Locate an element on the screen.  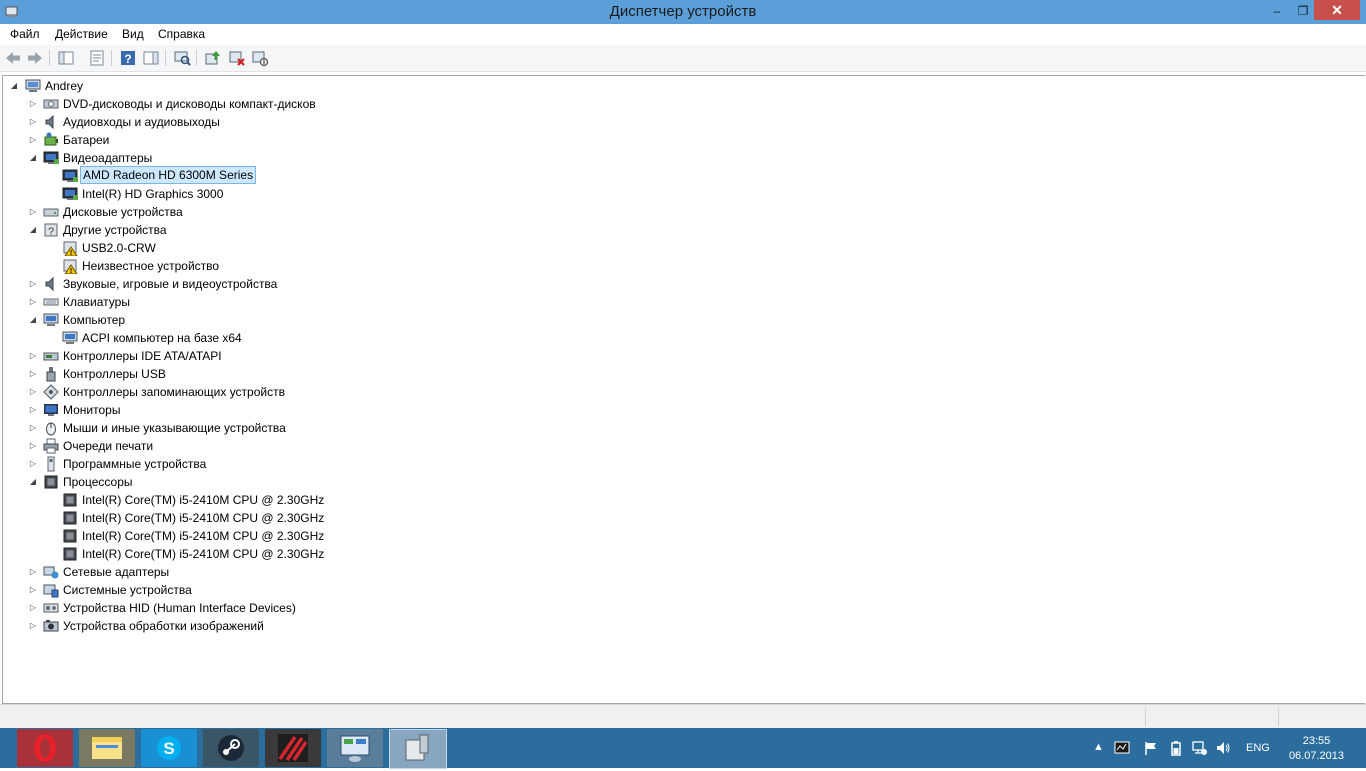
minimize-button: ‒ is located at coordinates (1277, 11).